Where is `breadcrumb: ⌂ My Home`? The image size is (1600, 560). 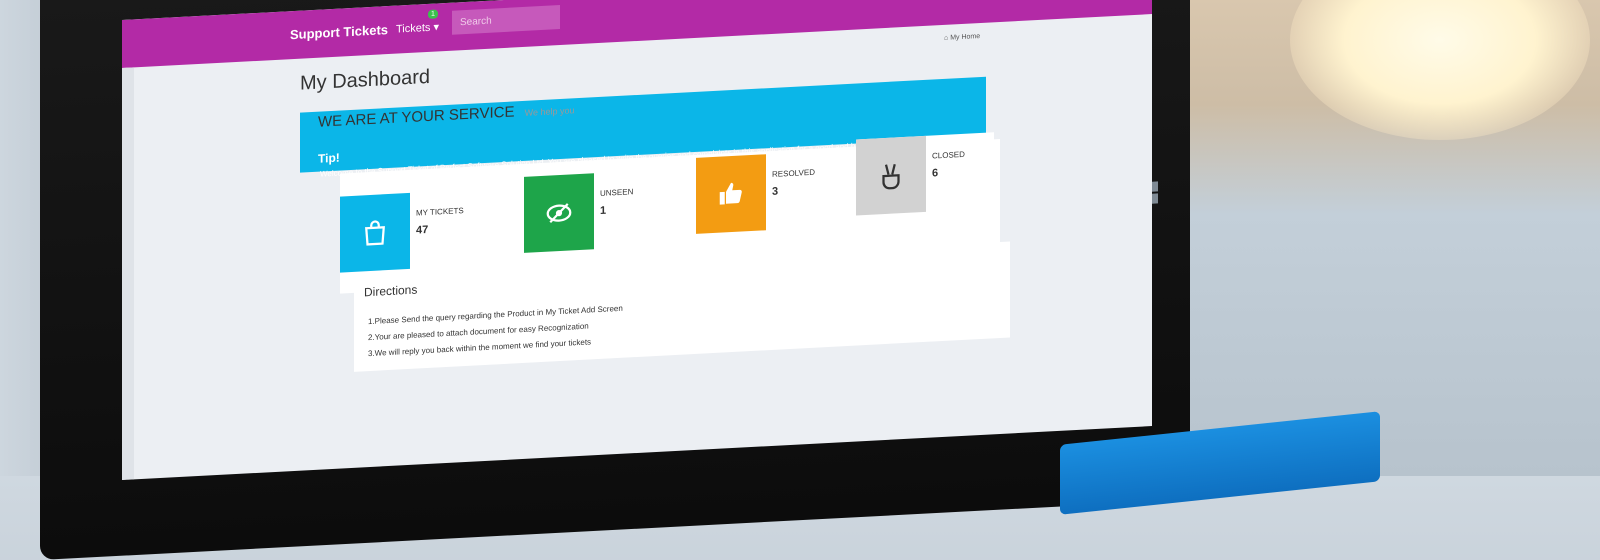 breadcrumb: ⌂ My Home is located at coordinates (962, 37).